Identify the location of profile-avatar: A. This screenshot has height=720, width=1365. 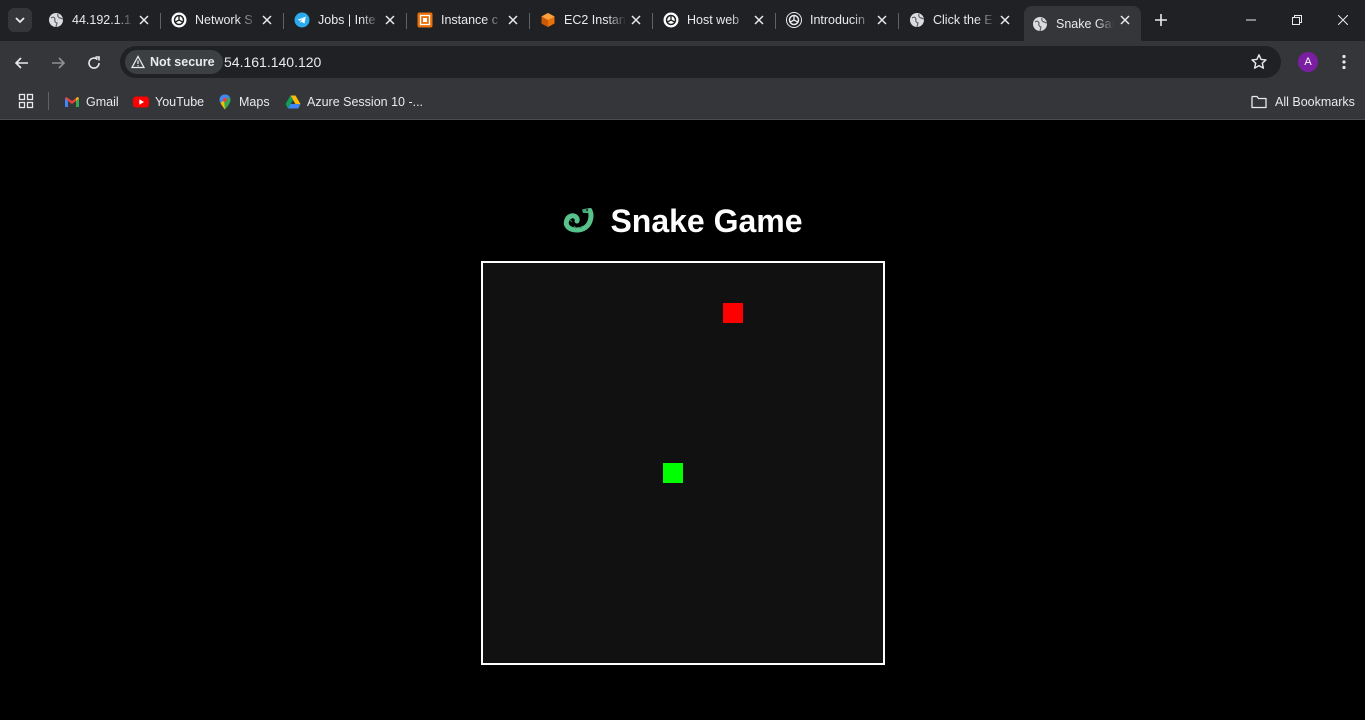
(1308, 62).